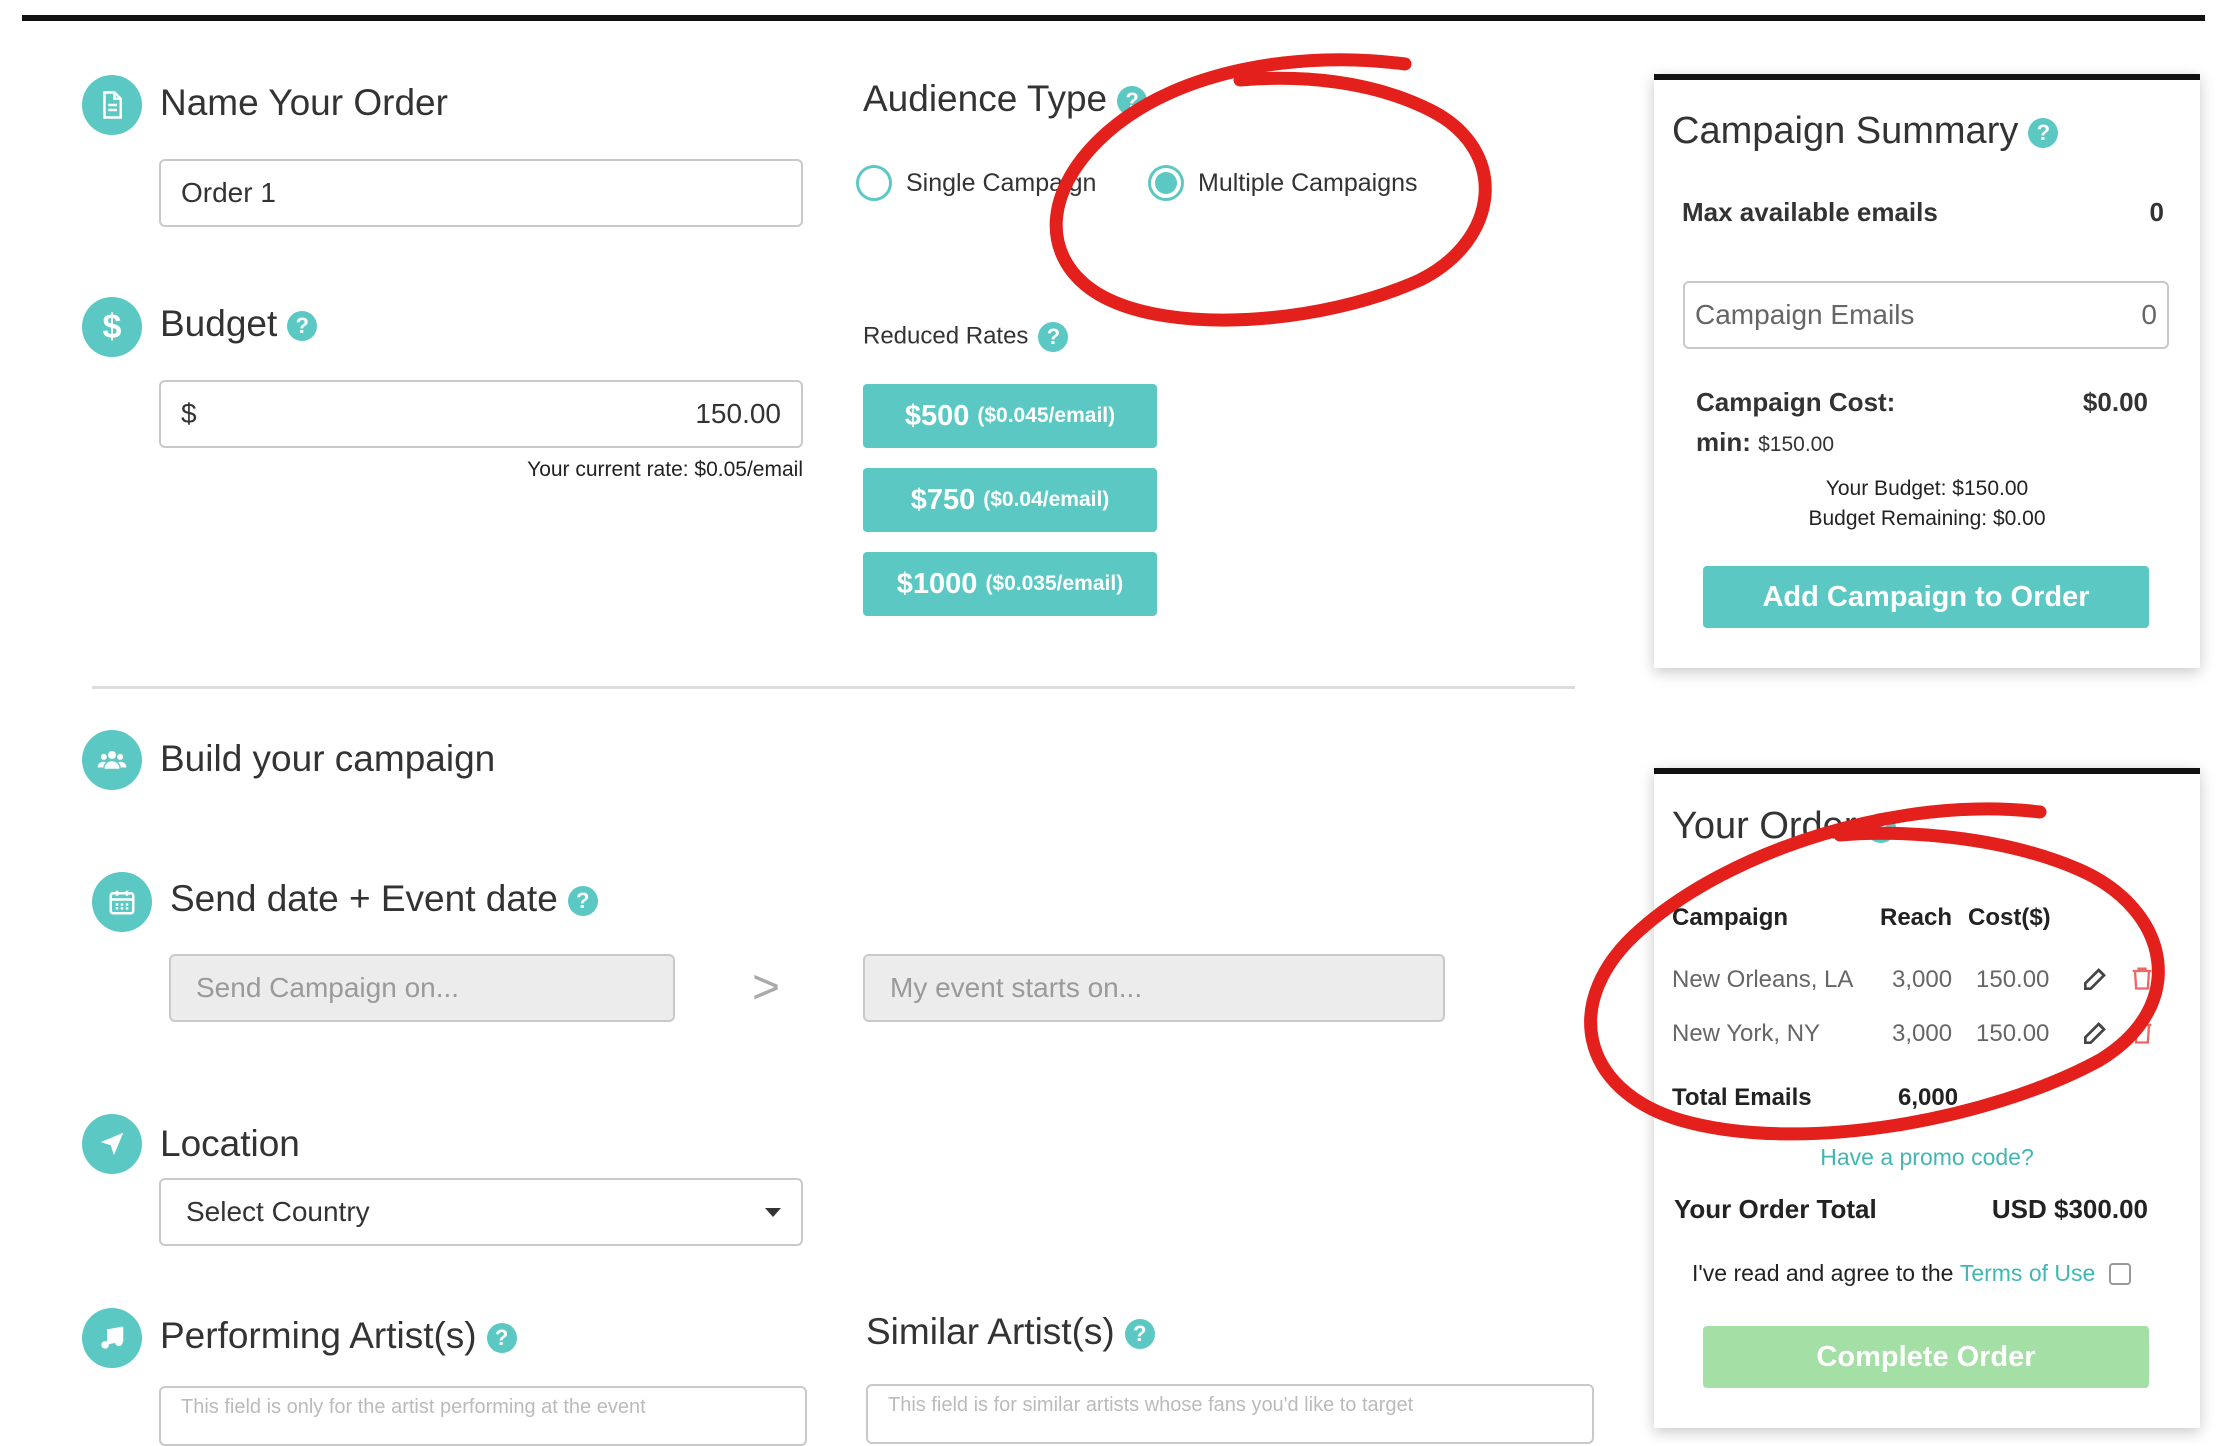 This screenshot has width=2234, height=1446. I want to click on reduced-rates-heading: Reduced Rates?, so click(966, 337).